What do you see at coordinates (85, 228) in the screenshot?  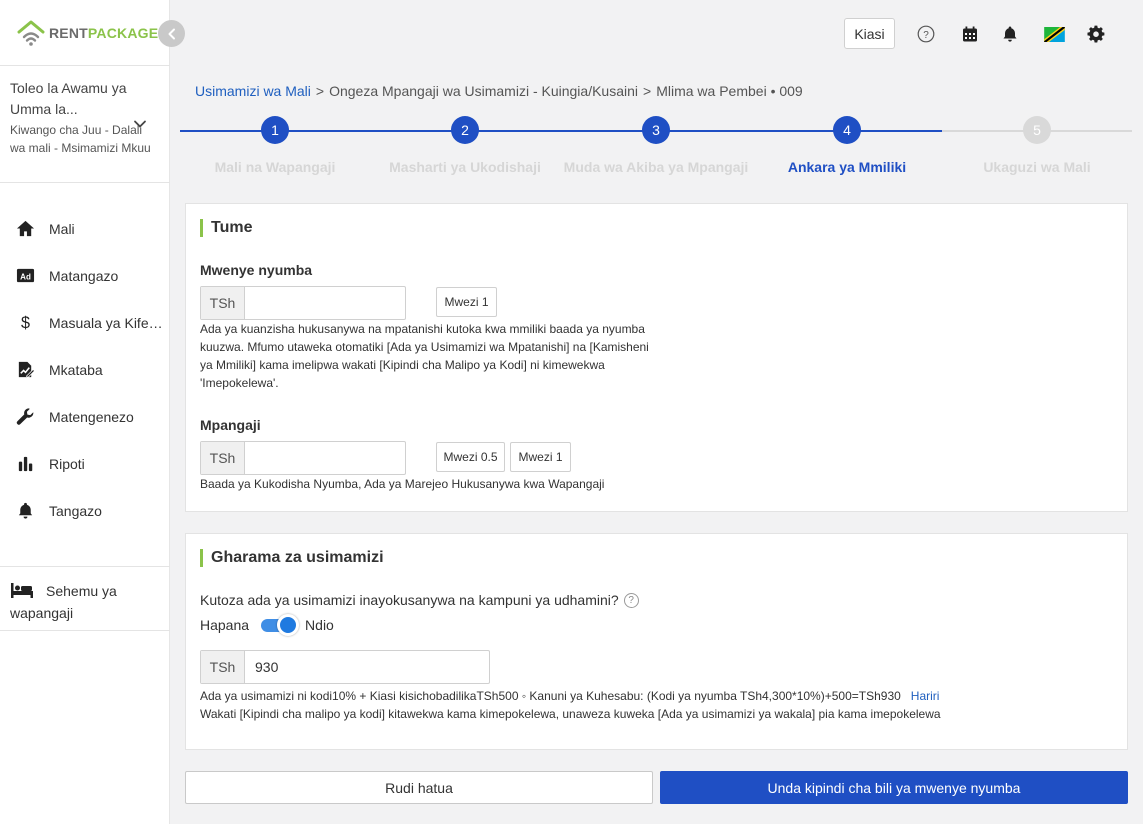 I see `sidebar-item-mali: Mali` at bounding box center [85, 228].